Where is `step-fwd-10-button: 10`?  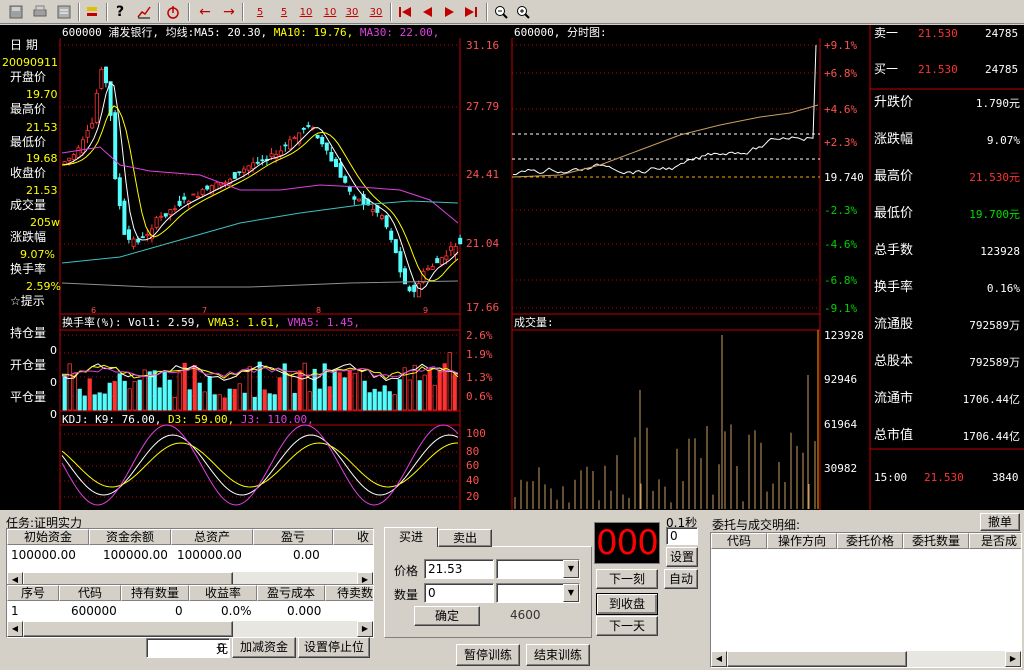 step-fwd-10-button: 10 is located at coordinates (330, 12).